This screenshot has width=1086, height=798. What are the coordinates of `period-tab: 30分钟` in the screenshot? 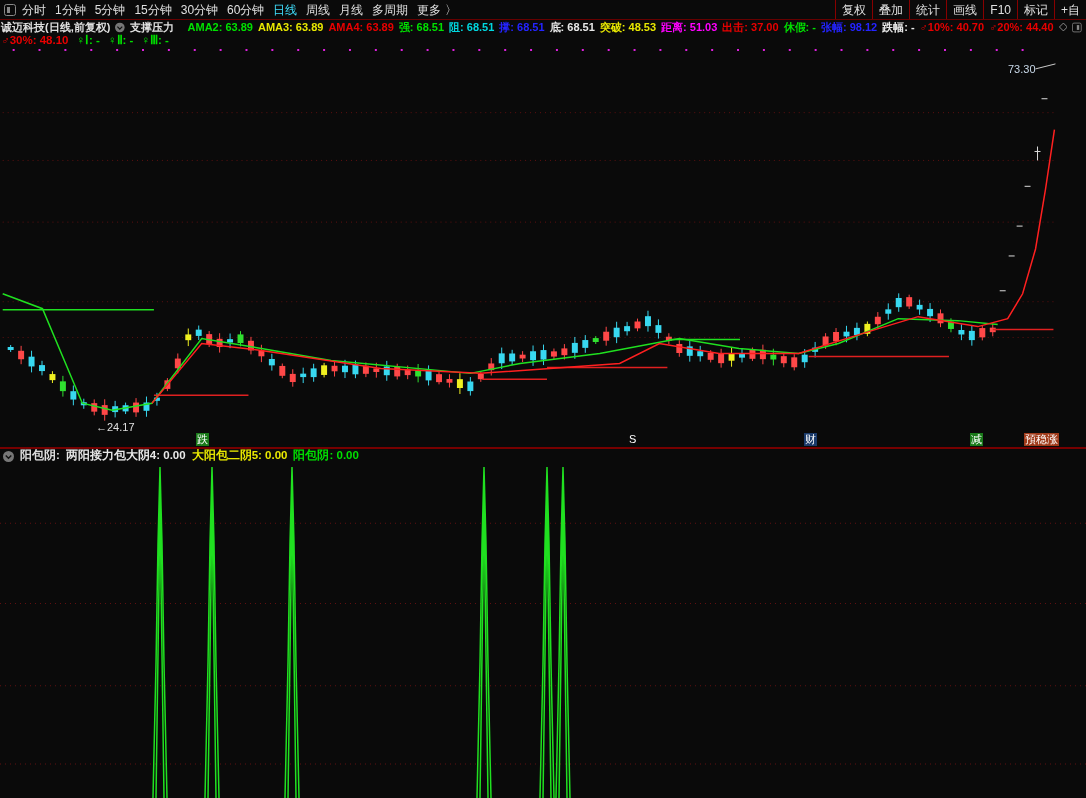 It's located at (199, 9).